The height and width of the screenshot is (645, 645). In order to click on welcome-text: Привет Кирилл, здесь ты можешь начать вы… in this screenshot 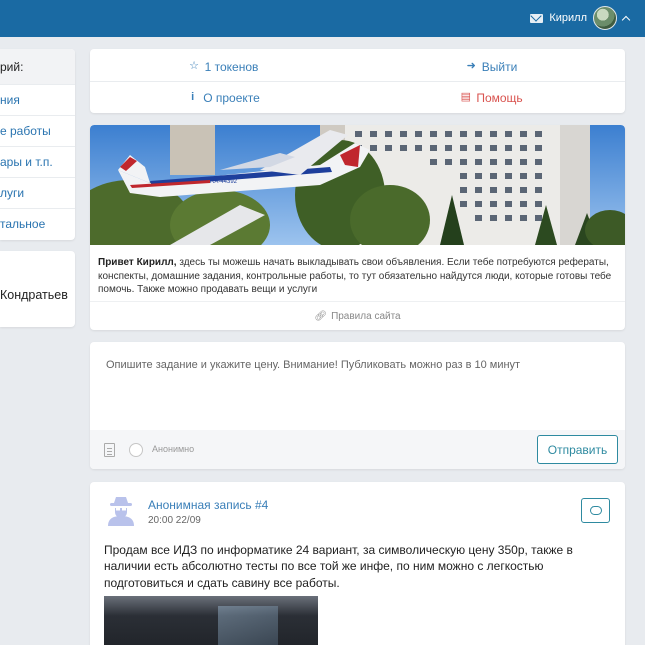, I will do `click(357, 276)`.